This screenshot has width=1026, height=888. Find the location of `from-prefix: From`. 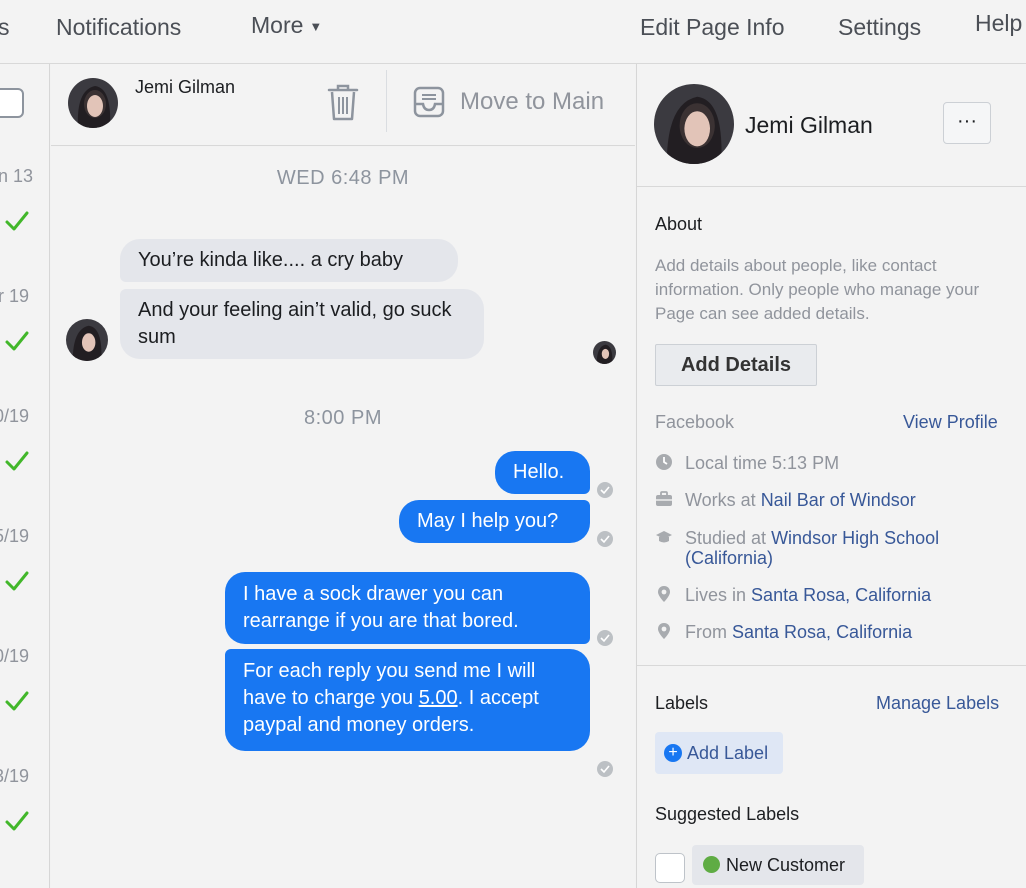

from-prefix: From is located at coordinates (708, 632).